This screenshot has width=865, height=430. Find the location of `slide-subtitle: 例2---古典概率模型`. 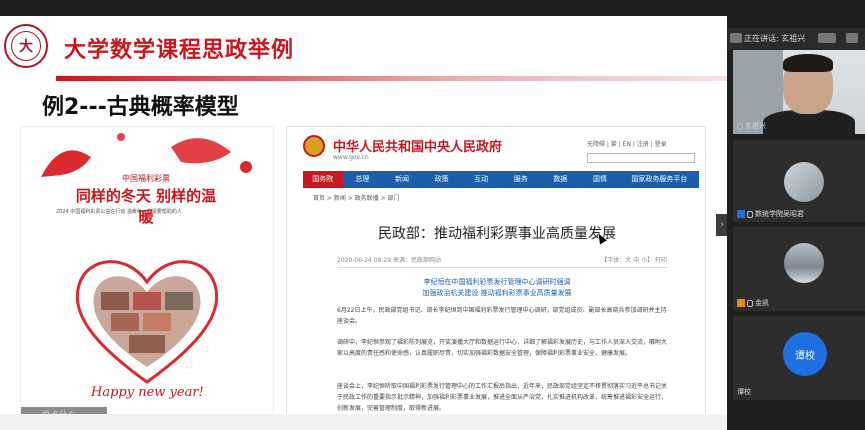

slide-subtitle: 例2---古典概率模型 is located at coordinates (140, 107).